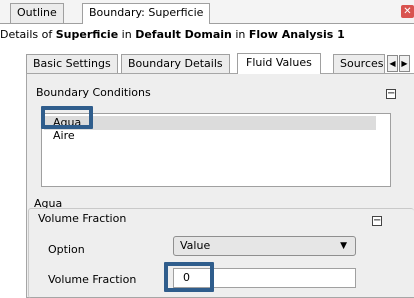 The width and height of the screenshot is (414, 298). Describe the element at coordinates (404, 63) in the screenshot. I see `scroll-right-icon: ▶` at that location.